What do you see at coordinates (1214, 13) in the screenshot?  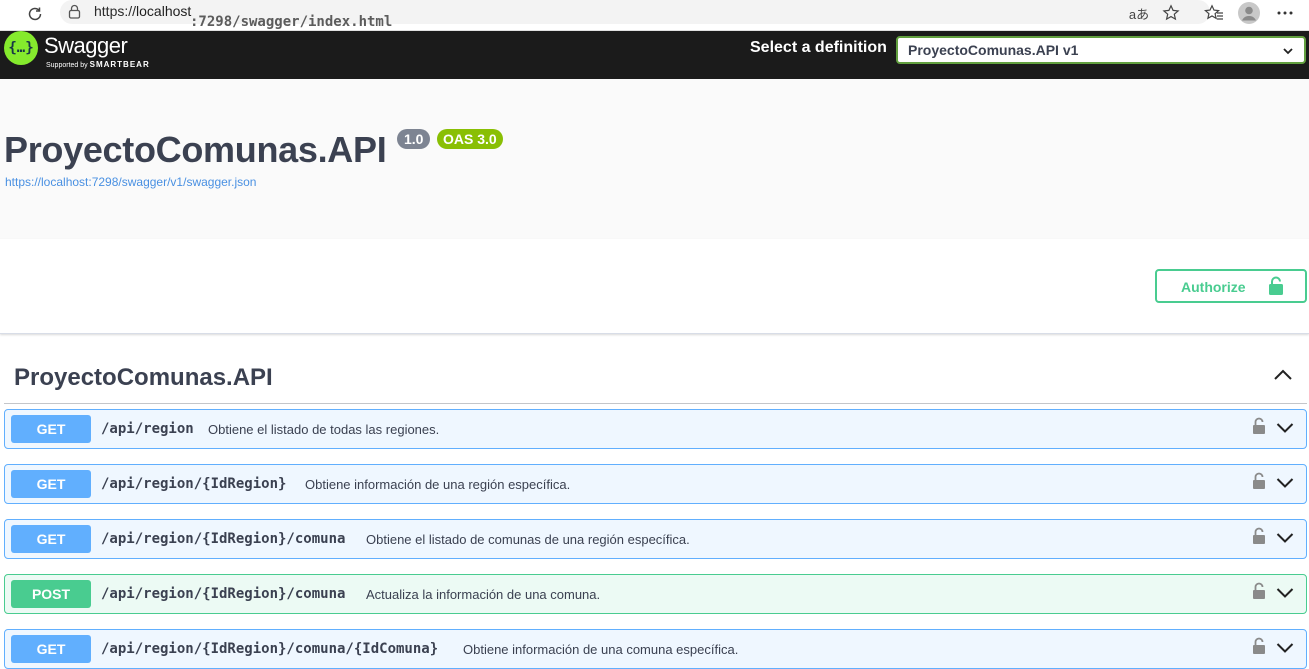 I see `favorites-icon` at bounding box center [1214, 13].